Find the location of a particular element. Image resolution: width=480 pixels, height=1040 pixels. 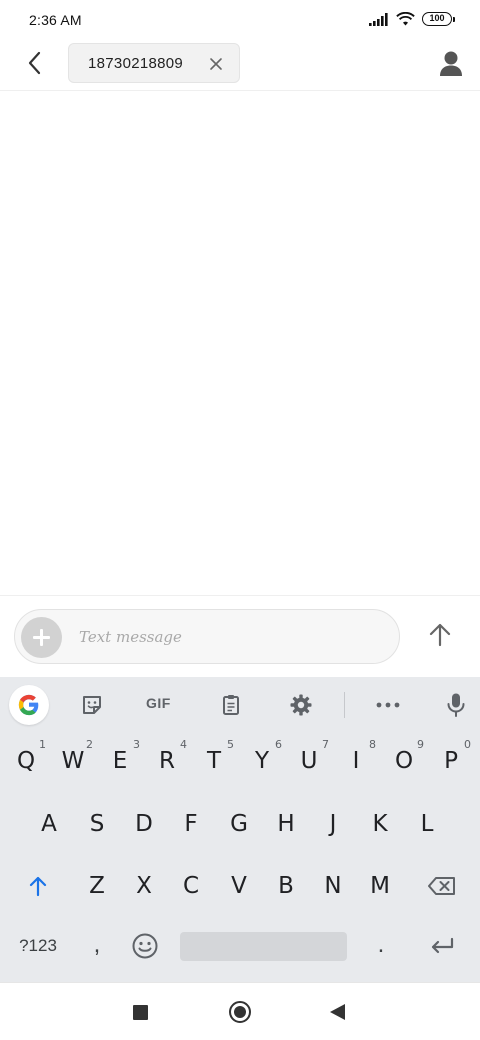

clipboard-icon is located at coordinates (231, 705).